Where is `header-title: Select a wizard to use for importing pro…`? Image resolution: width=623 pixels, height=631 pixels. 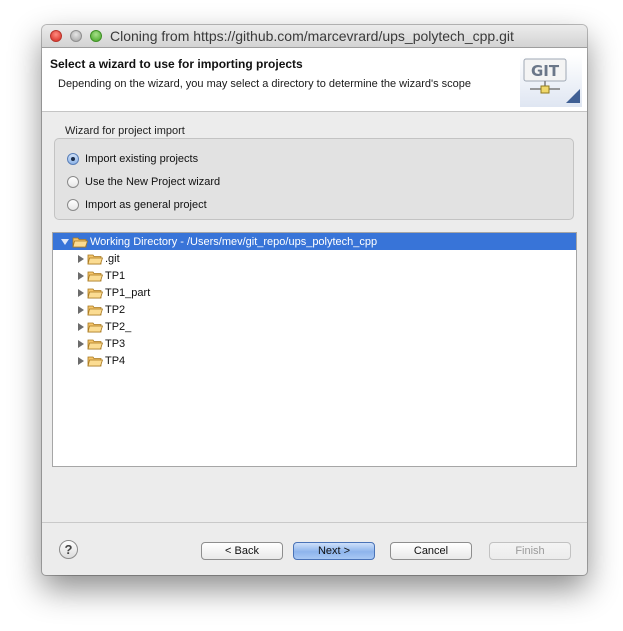
header-title: Select a wizard to use for importing pro… is located at coordinates (176, 64).